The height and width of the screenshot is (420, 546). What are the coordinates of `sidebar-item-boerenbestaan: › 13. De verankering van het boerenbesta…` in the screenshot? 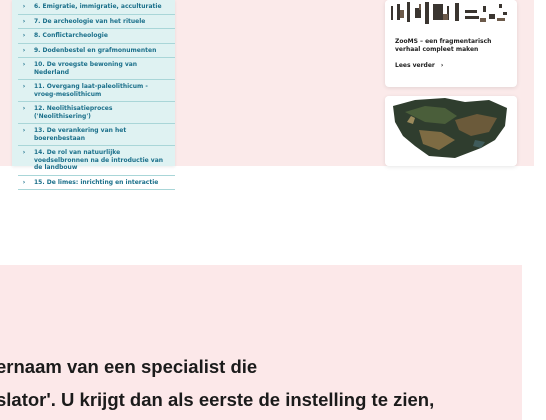 It's located at (96, 135).